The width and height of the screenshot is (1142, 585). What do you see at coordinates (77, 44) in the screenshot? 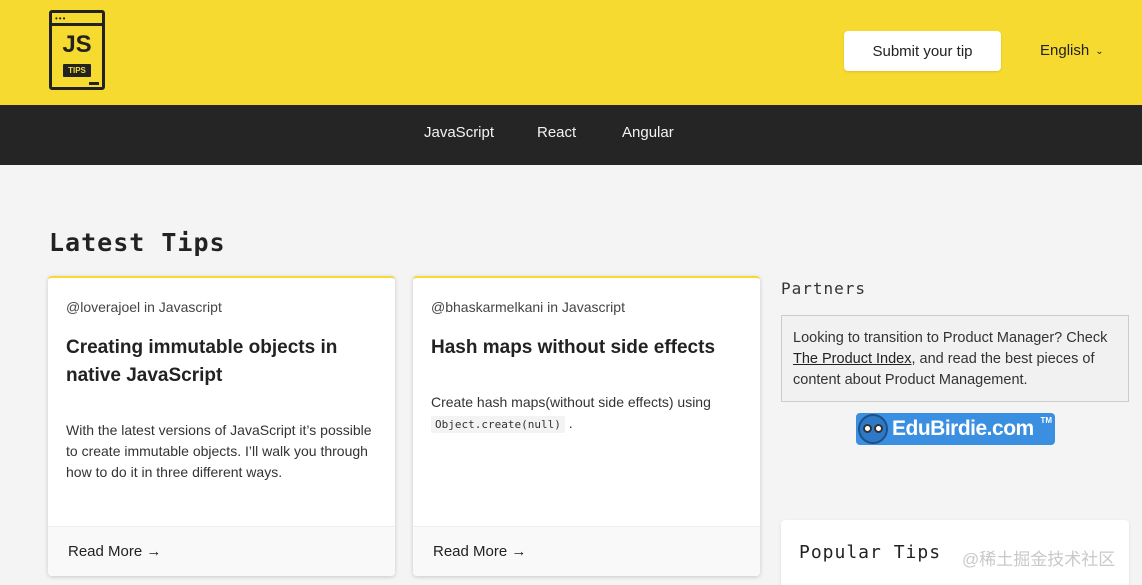
I see `logo-js-text: JS` at bounding box center [77, 44].